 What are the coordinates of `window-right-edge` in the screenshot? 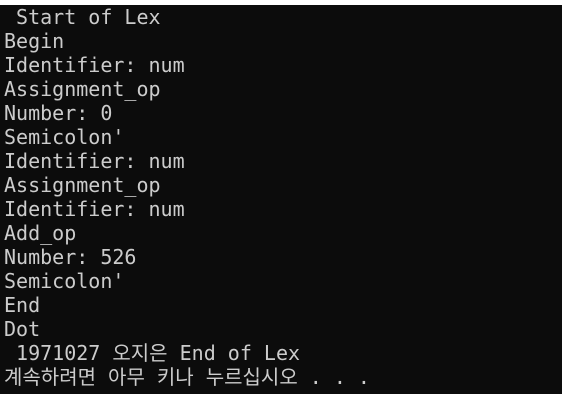 It's located at (565, 200).